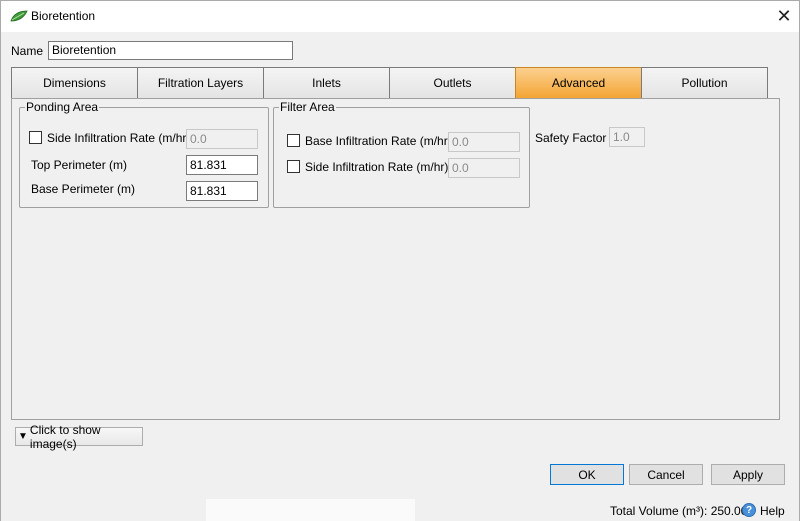  What do you see at coordinates (83, 189) in the screenshot?
I see `base-perimeter-label: Base Perimeter (m)` at bounding box center [83, 189].